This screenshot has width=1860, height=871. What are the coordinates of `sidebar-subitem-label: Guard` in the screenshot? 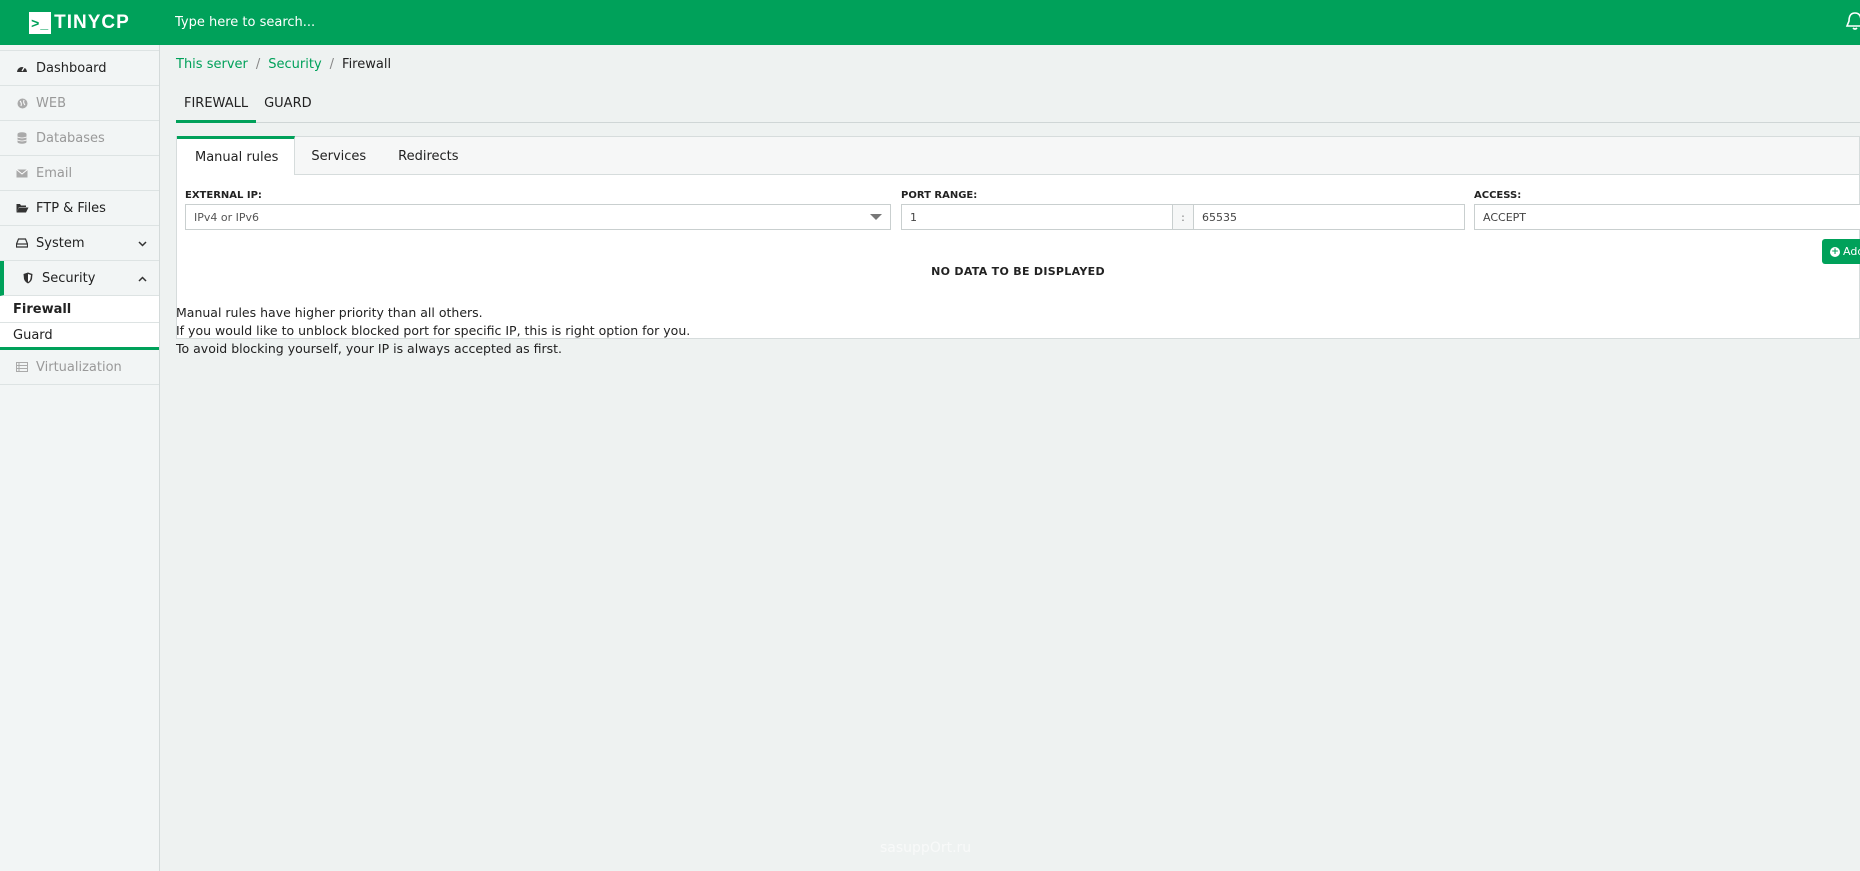 It's located at (33, 335).